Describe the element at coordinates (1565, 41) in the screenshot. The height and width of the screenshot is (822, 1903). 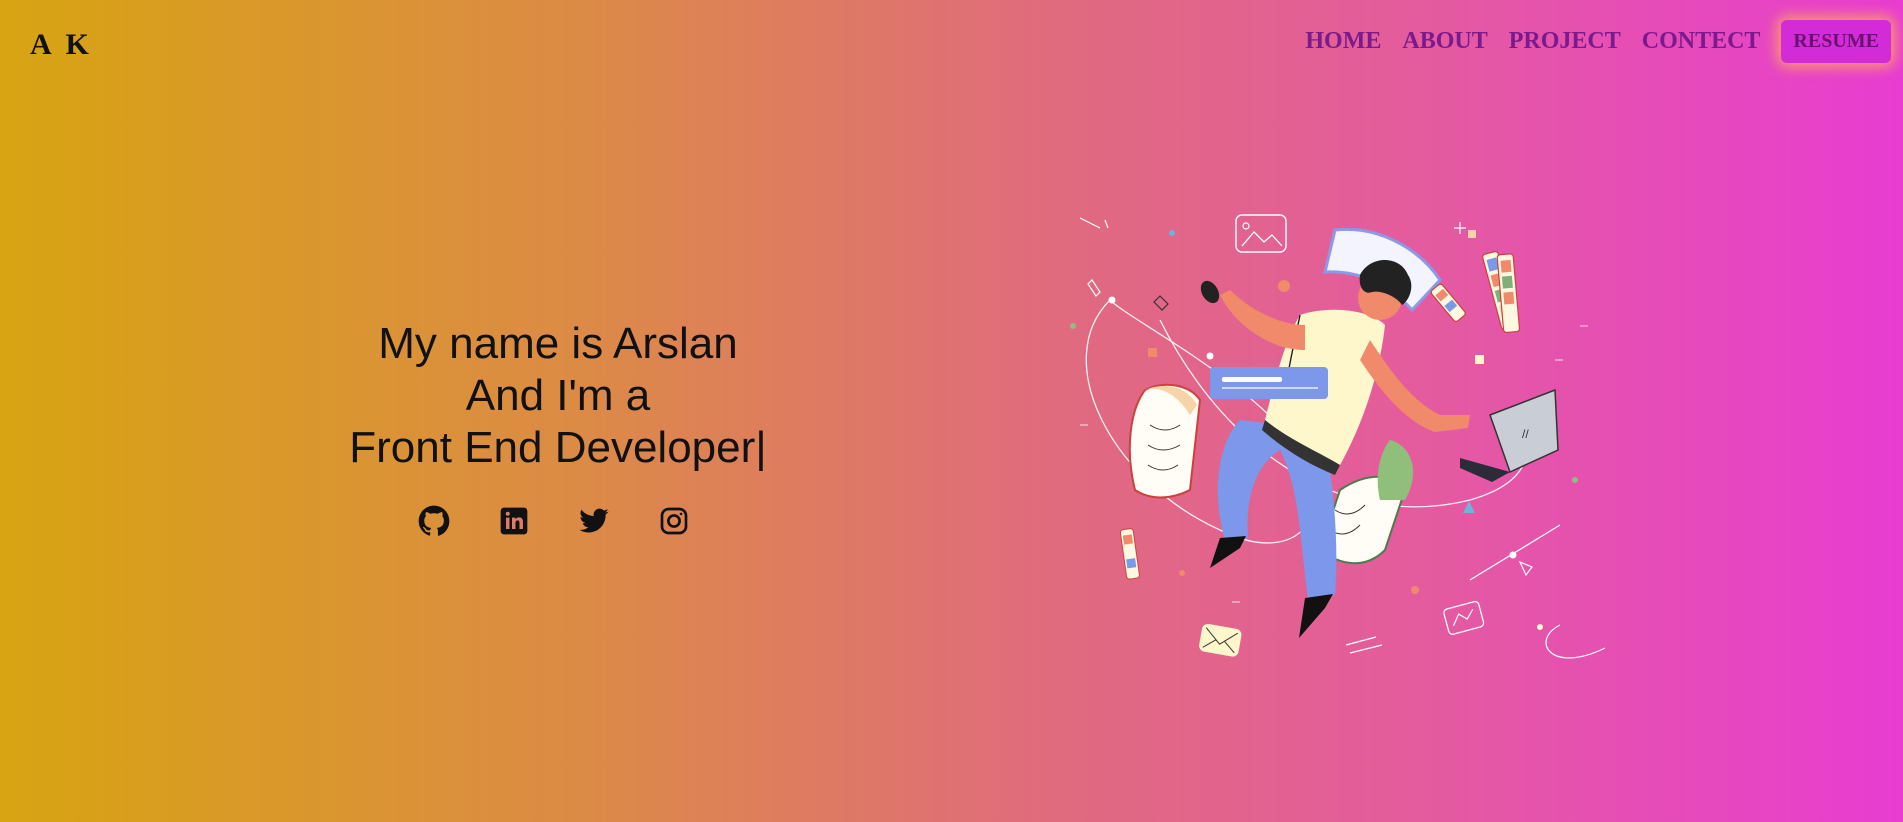
I see `nav-project-link: PROJECT` at that location.